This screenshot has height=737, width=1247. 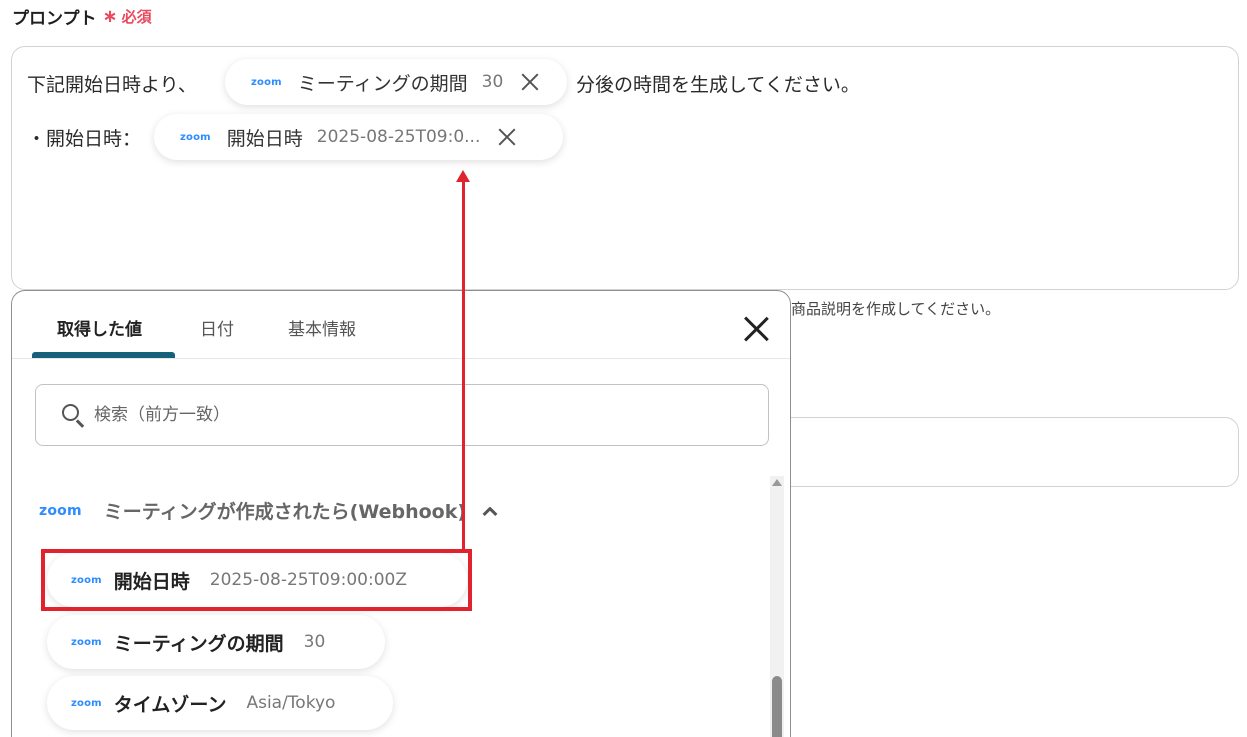 What do you see at coordinates (489, 511) in the screenshot?
I see `chevron-up-icon` at bounding box center [489, 511].